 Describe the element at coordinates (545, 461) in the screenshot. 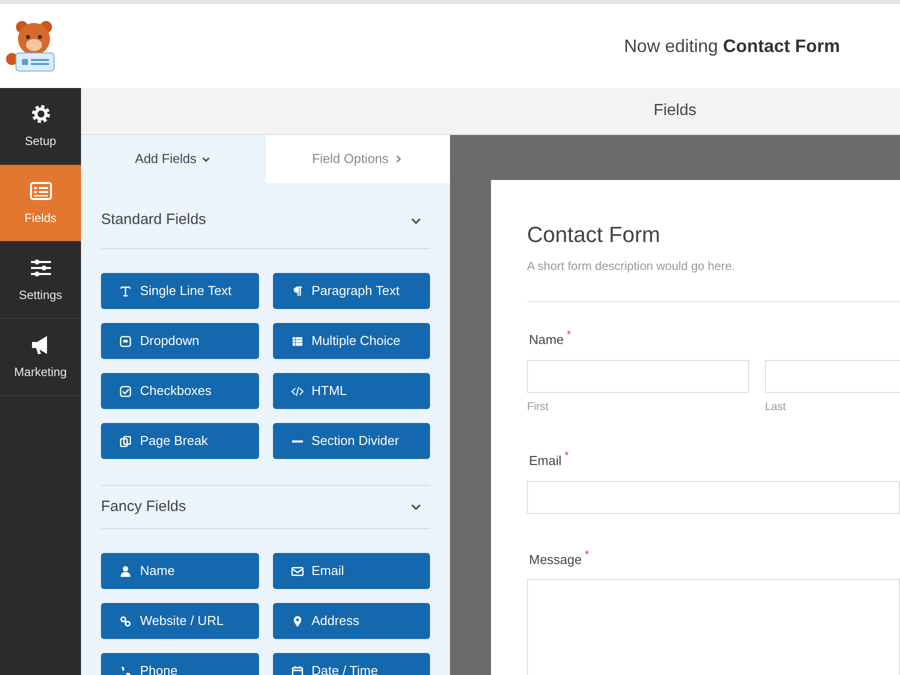

I see `field-label: Email` at that location.